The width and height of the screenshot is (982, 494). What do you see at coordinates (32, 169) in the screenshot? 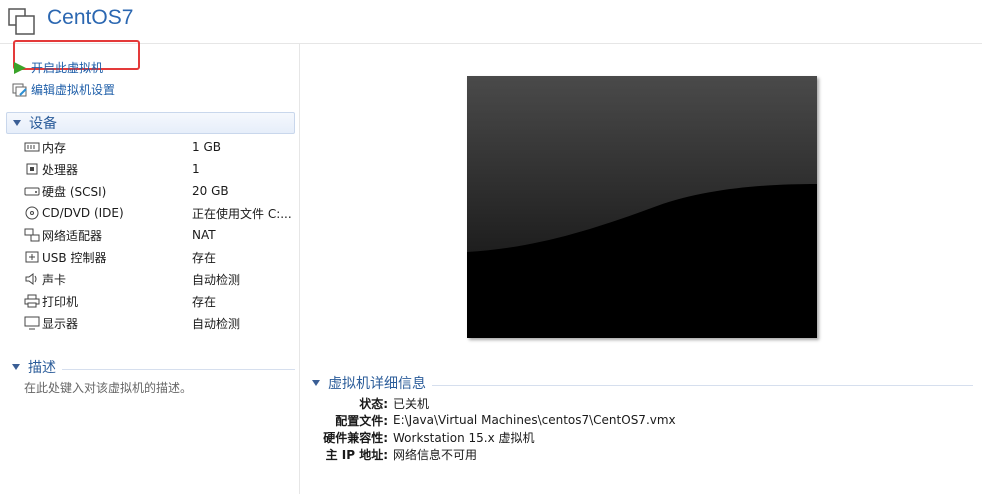
I see `cpu-icon` at bounding box center [32, 169].